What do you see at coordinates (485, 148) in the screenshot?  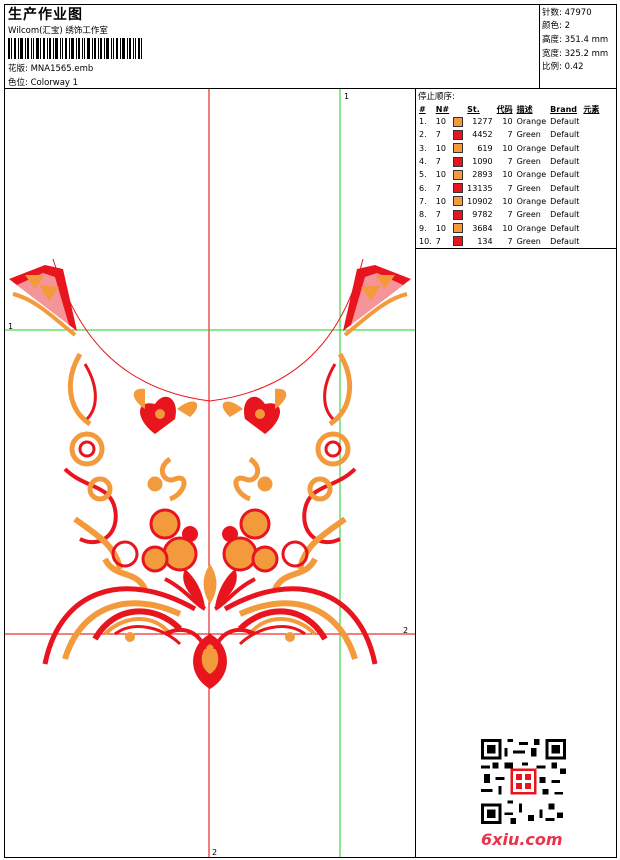 I see `row-stitches: 619` at bounding box center [485, 148].